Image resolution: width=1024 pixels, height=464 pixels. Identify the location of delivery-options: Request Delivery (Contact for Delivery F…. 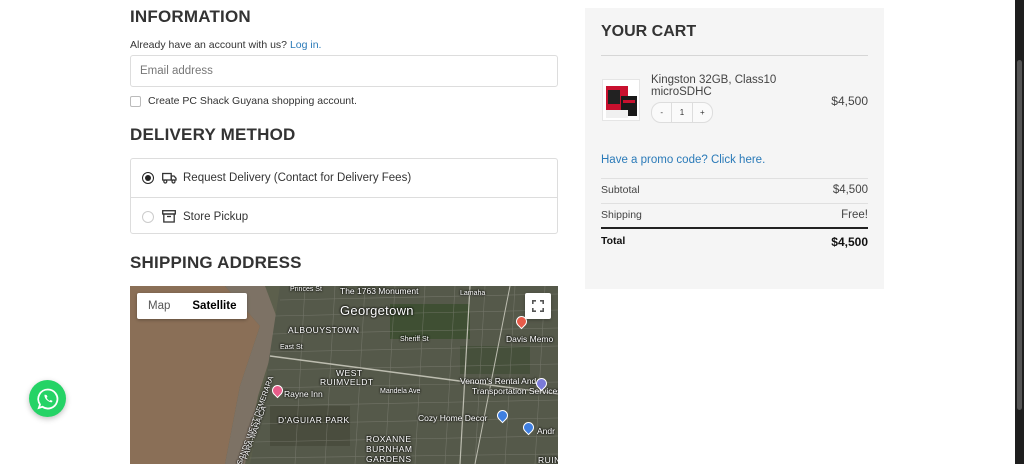
(344, 196).